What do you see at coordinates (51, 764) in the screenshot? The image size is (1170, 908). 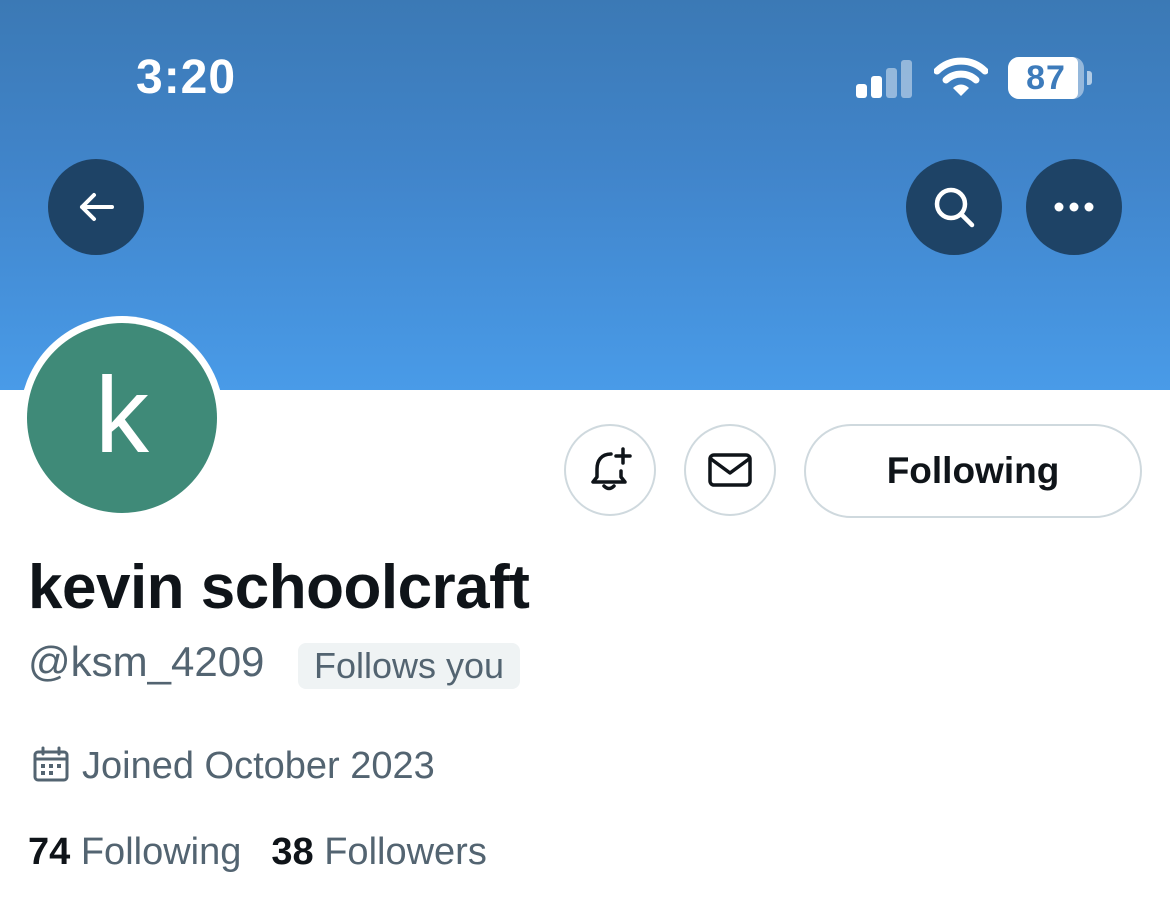 I see `calendar-icon` at bounding box center [51, 764].